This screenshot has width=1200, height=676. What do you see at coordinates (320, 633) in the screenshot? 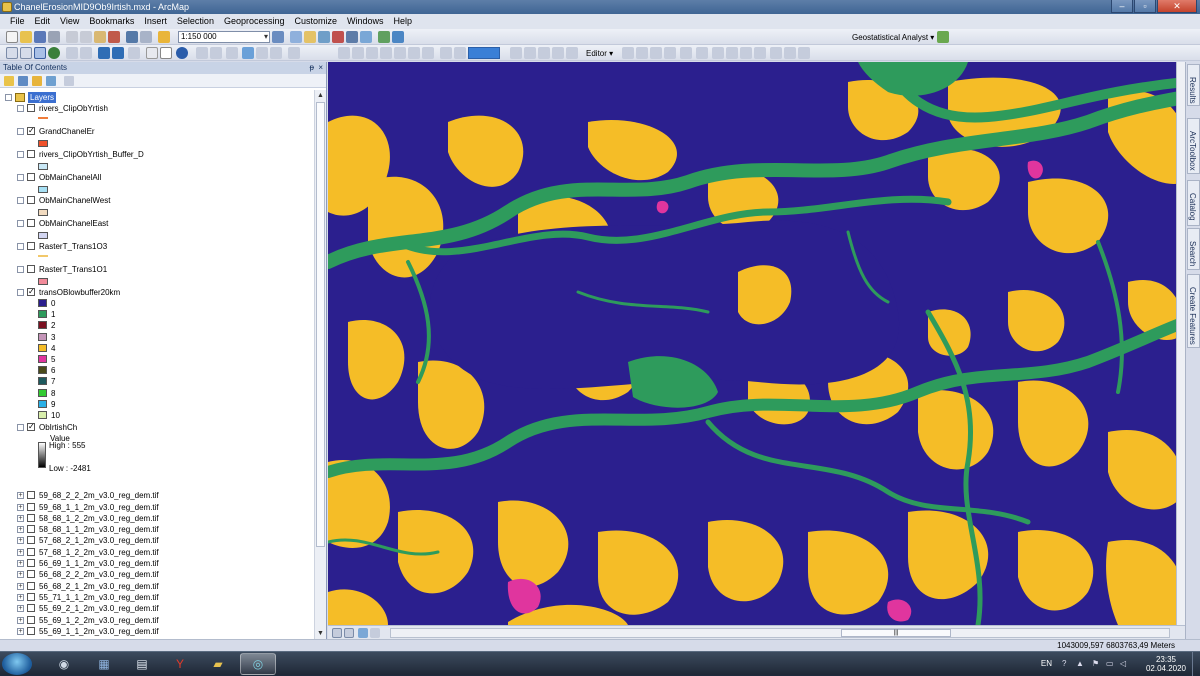
I see `scroll-down-icon: ▼` at bounding box center [320, 633].